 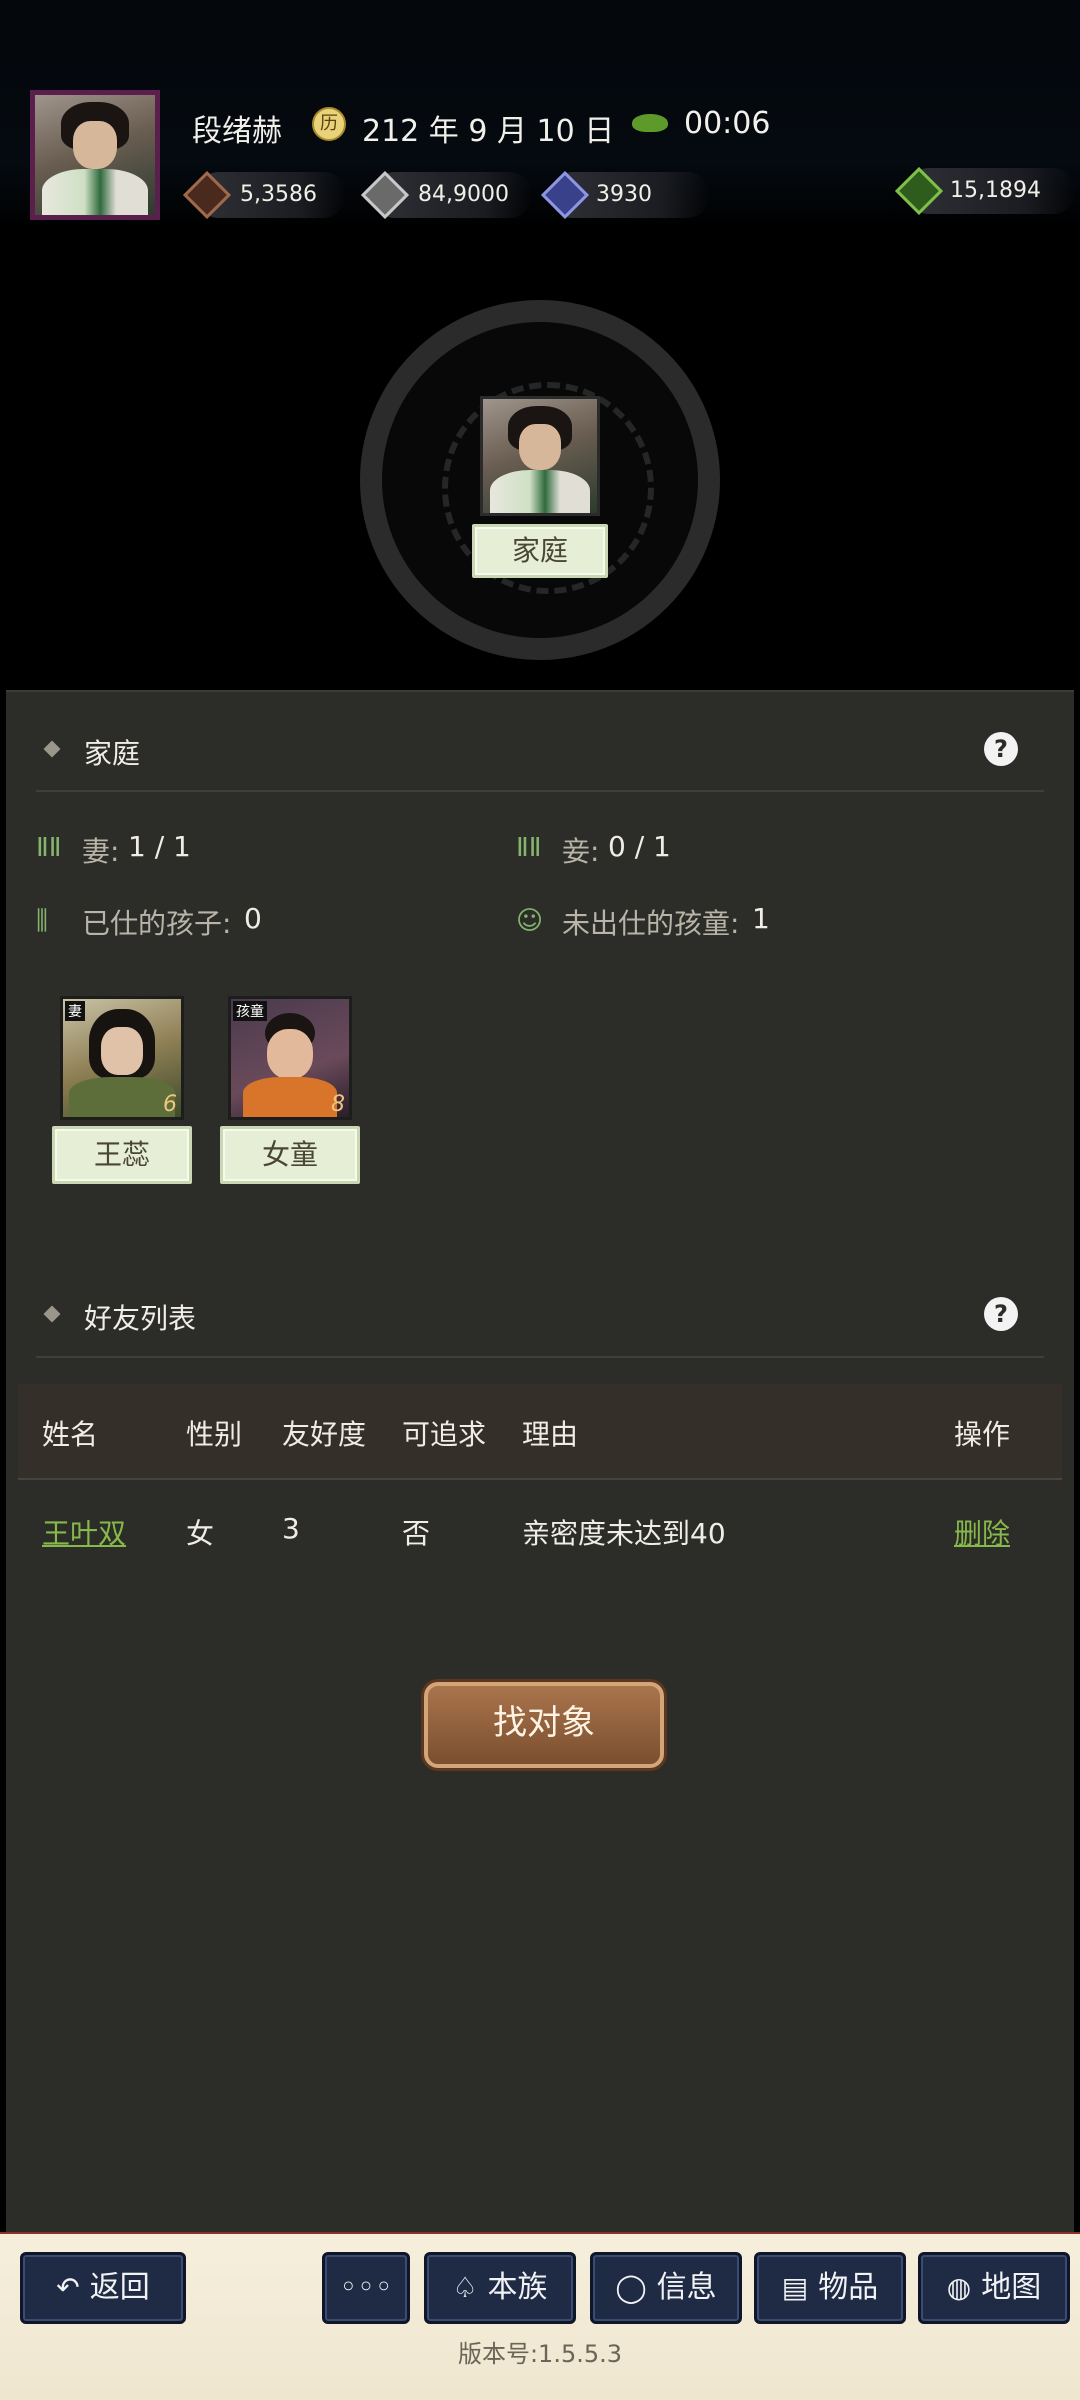 I want to click on family-help-icon: ?, so click(x=1001, y=749).